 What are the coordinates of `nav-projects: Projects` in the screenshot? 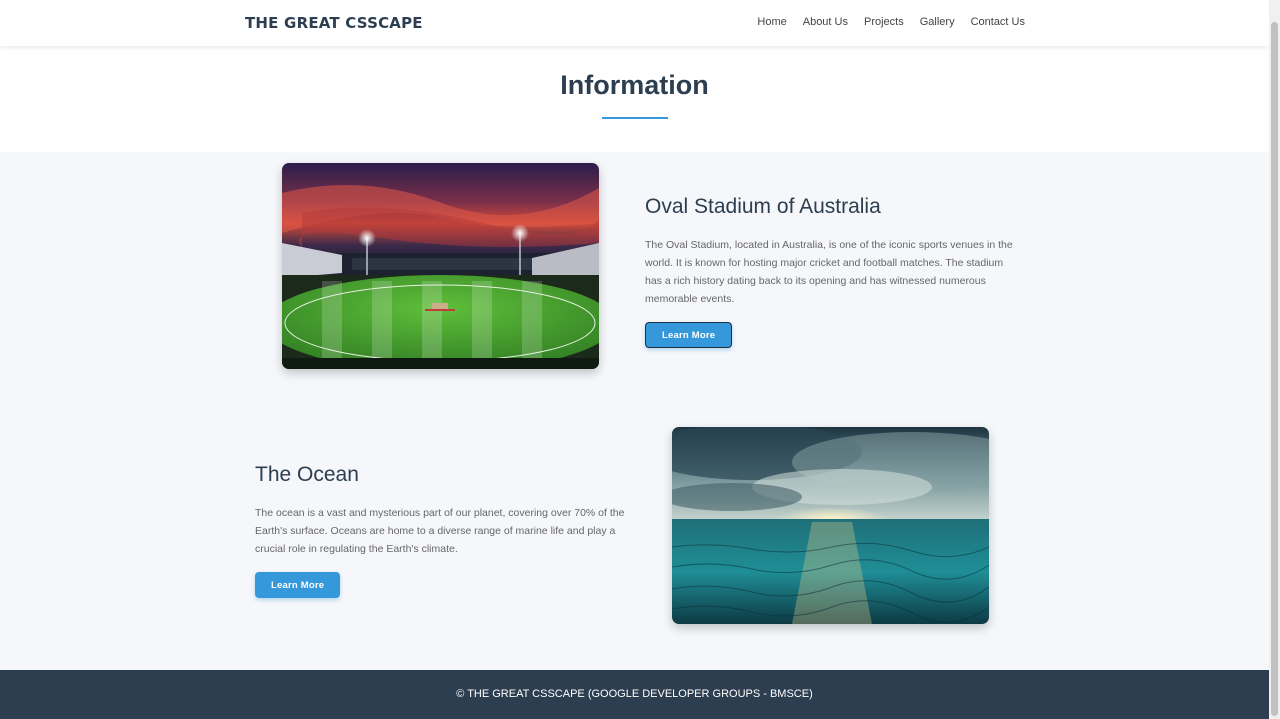 It's located at (884, 22).